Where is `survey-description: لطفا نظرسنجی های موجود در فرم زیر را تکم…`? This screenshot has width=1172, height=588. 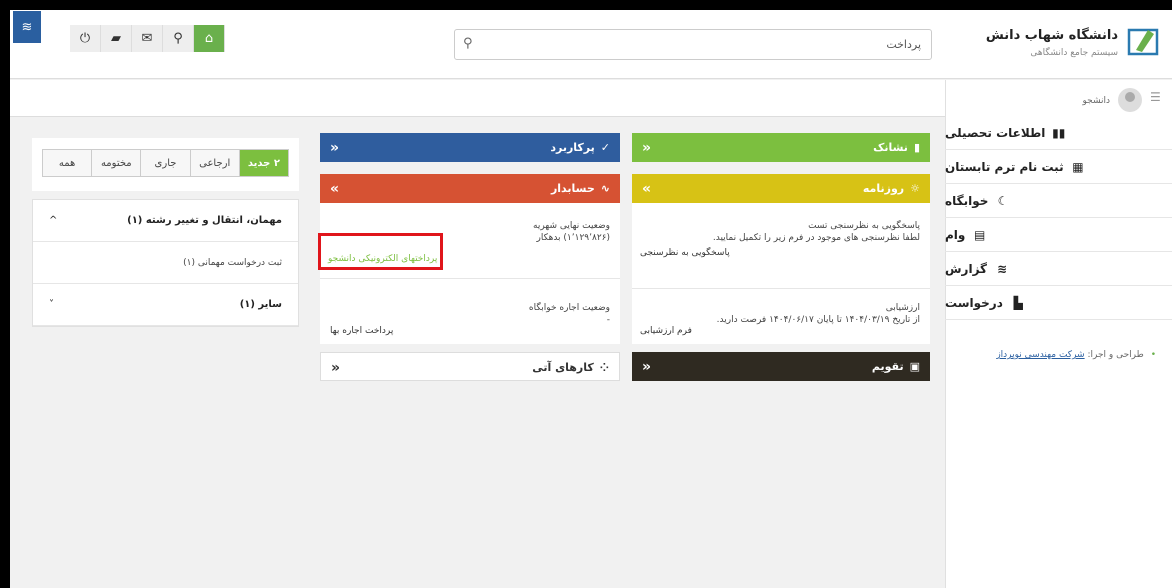 survey-description: لطفا نظرسنجی های موجود در فرم زیر را تکم… is located at coordinates (816, 238).